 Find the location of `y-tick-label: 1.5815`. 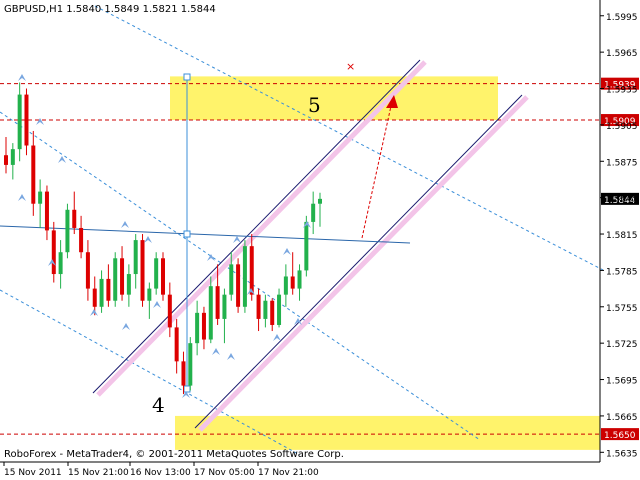

y-tick-label: 1.5815 is located at coordinates (622, 236).